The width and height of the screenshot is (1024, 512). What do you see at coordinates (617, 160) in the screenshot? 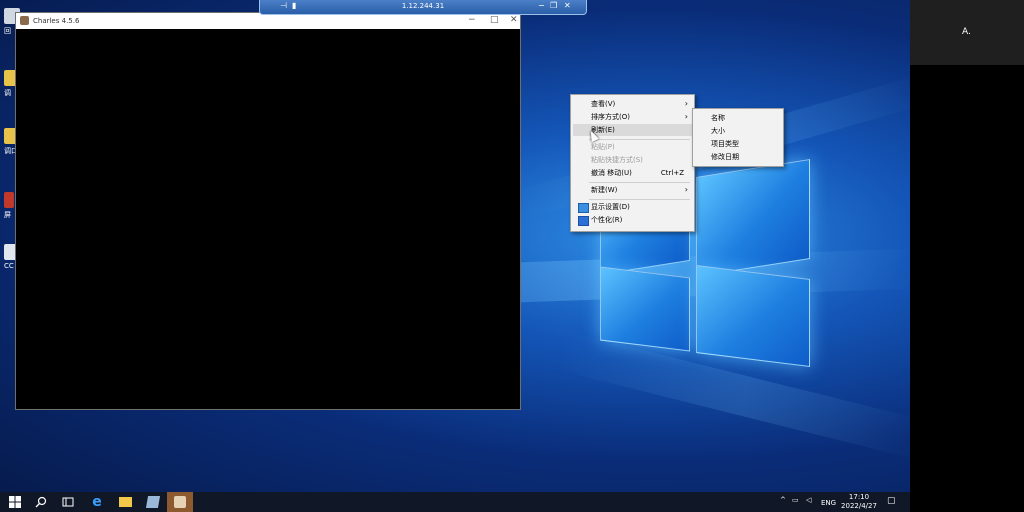
I see `menu-item-paste-shortcut: 粘贴快捷方式(S)` at bounding box center [617, 160].